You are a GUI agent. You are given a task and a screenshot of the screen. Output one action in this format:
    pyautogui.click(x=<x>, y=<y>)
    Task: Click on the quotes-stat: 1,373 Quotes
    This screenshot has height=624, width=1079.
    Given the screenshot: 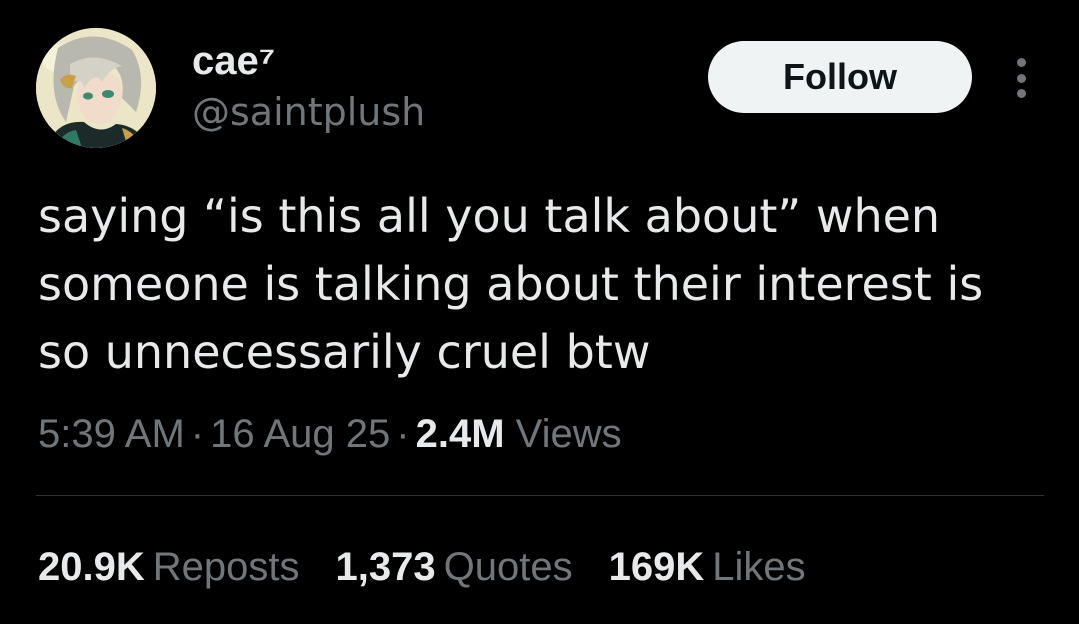 What is the action you would take?
    pyautogui.click(x=454, y=567)
    